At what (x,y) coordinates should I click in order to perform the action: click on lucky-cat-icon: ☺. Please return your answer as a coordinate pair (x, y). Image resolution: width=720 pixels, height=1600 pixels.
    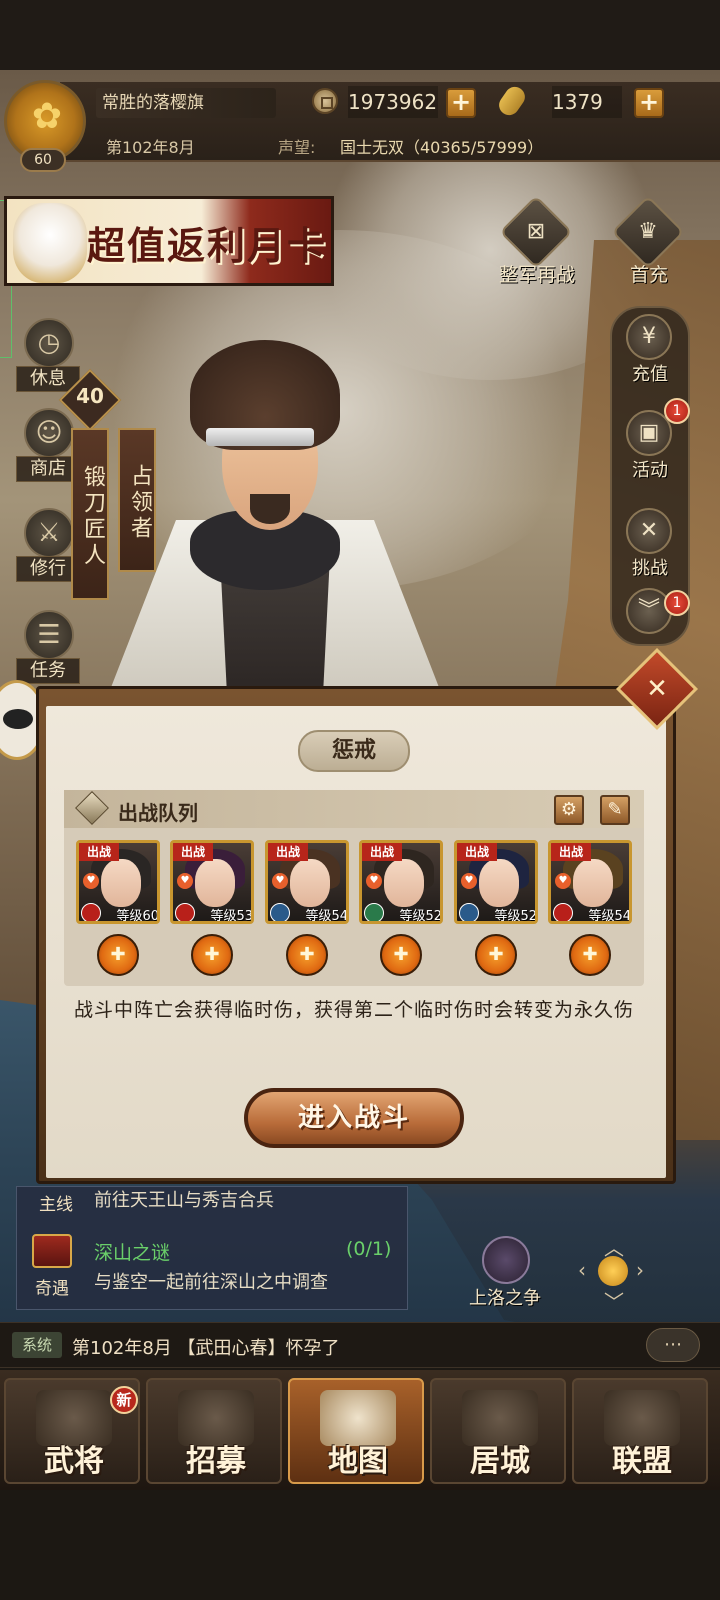
    Looking at the image, I should click on (49, 433).